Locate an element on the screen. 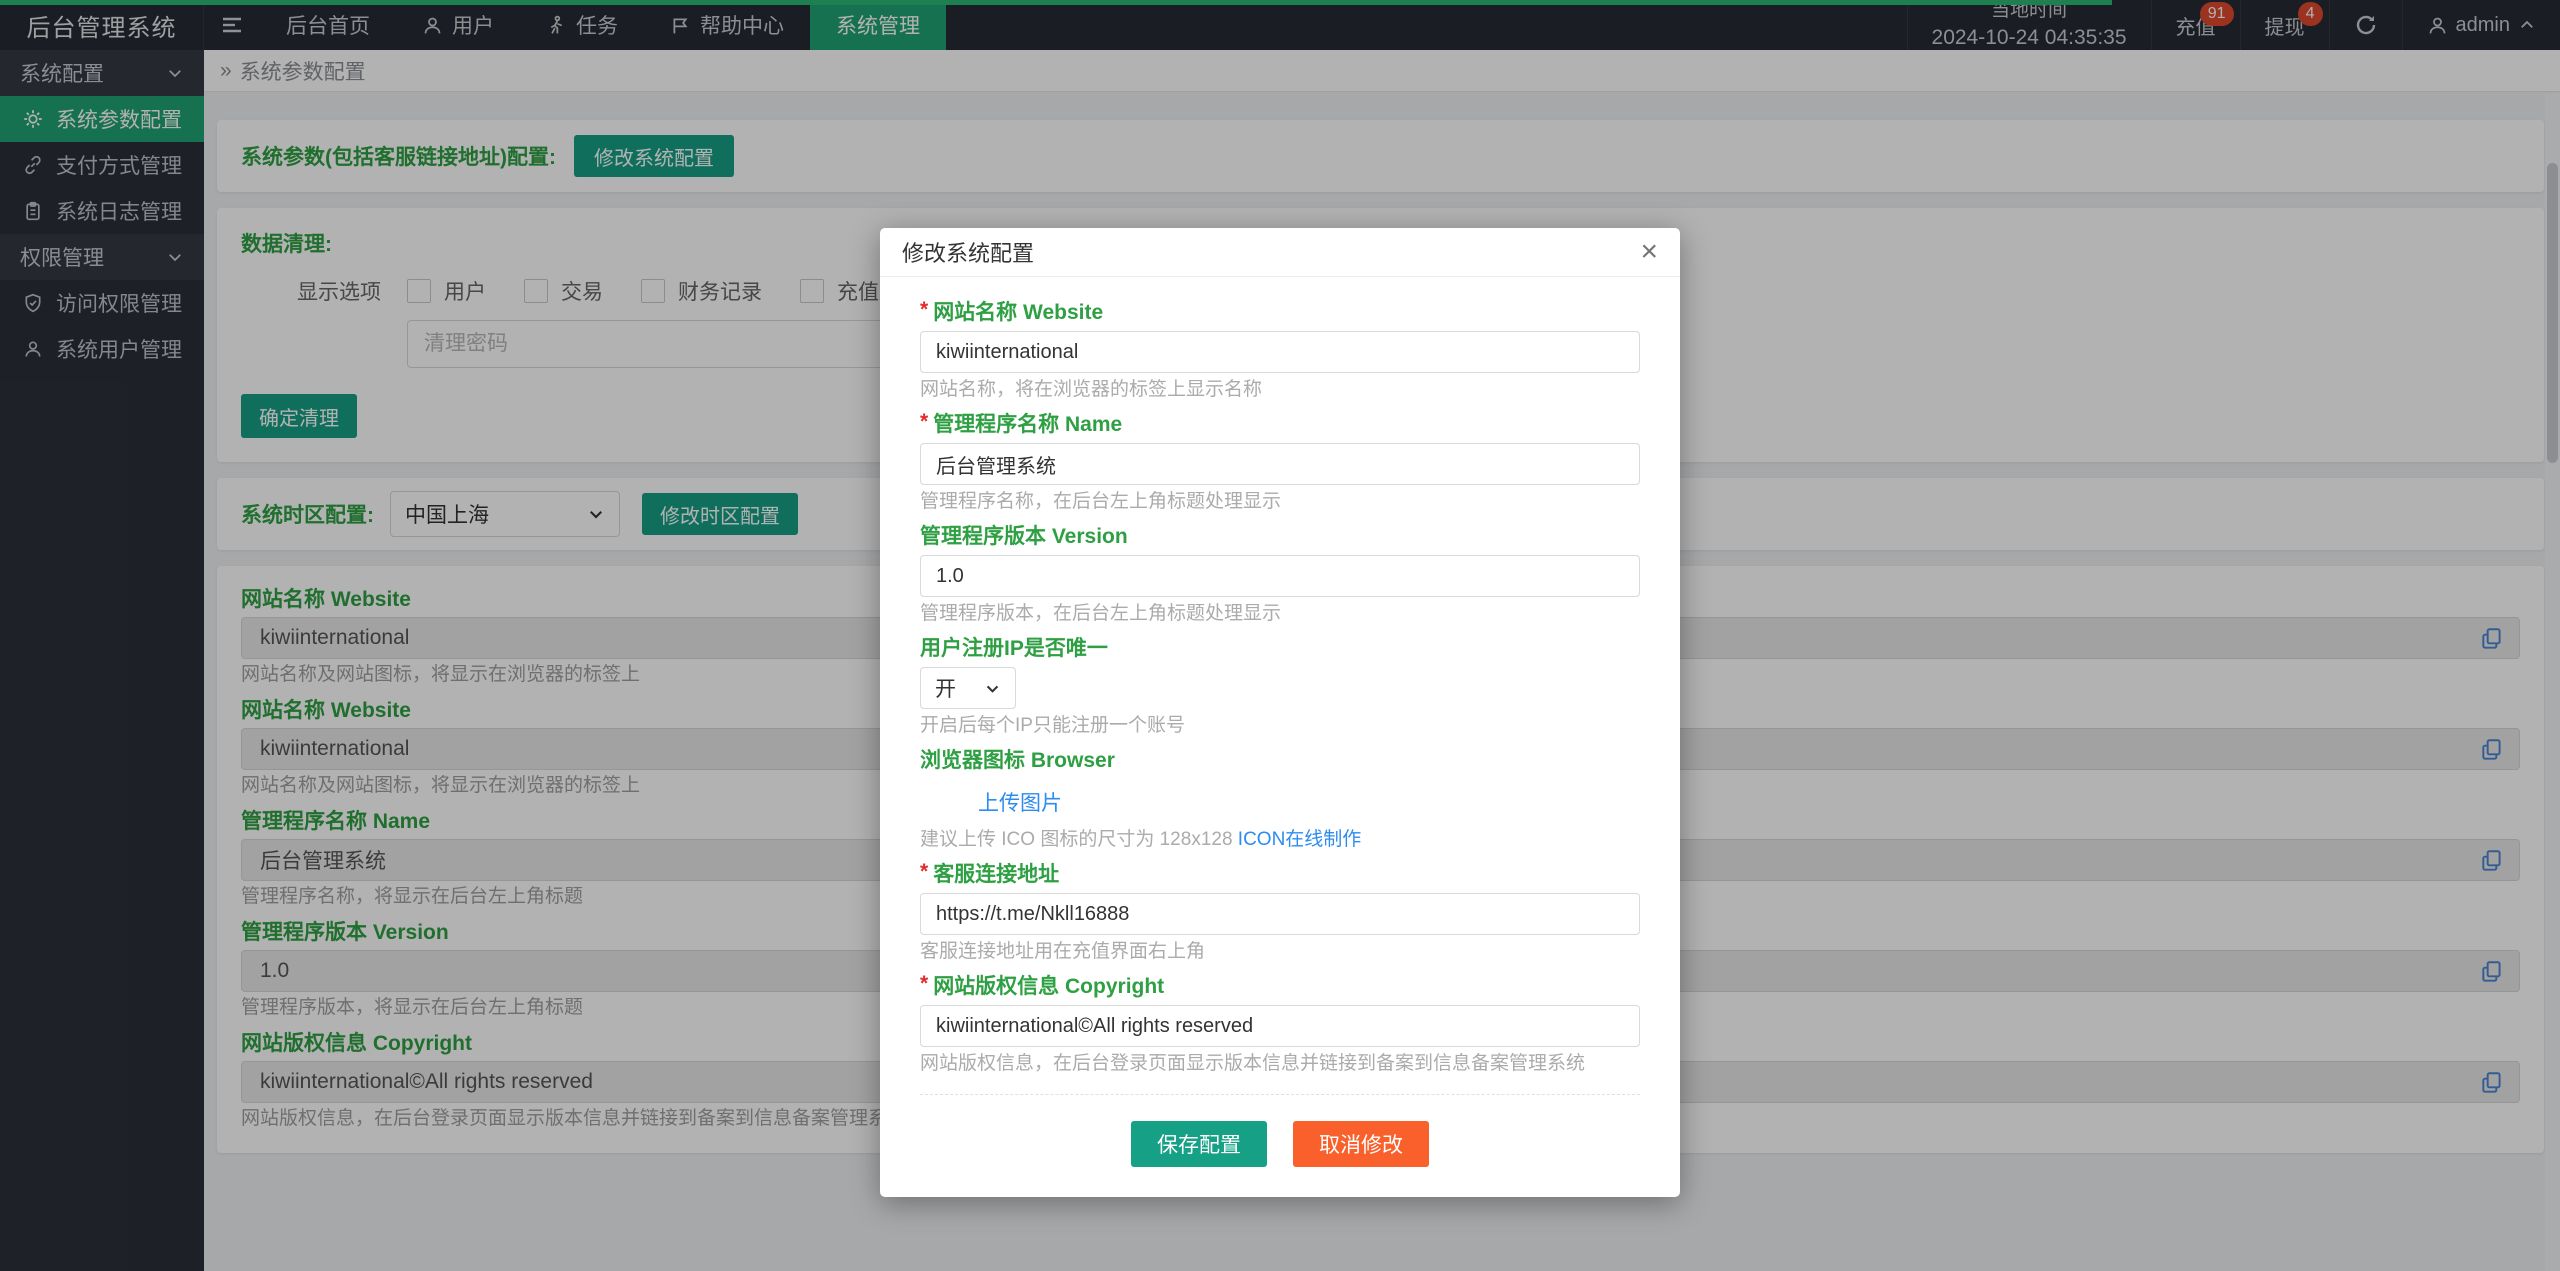  field-label: 管理程序名称 Name is located at coordinates (1028, 424).